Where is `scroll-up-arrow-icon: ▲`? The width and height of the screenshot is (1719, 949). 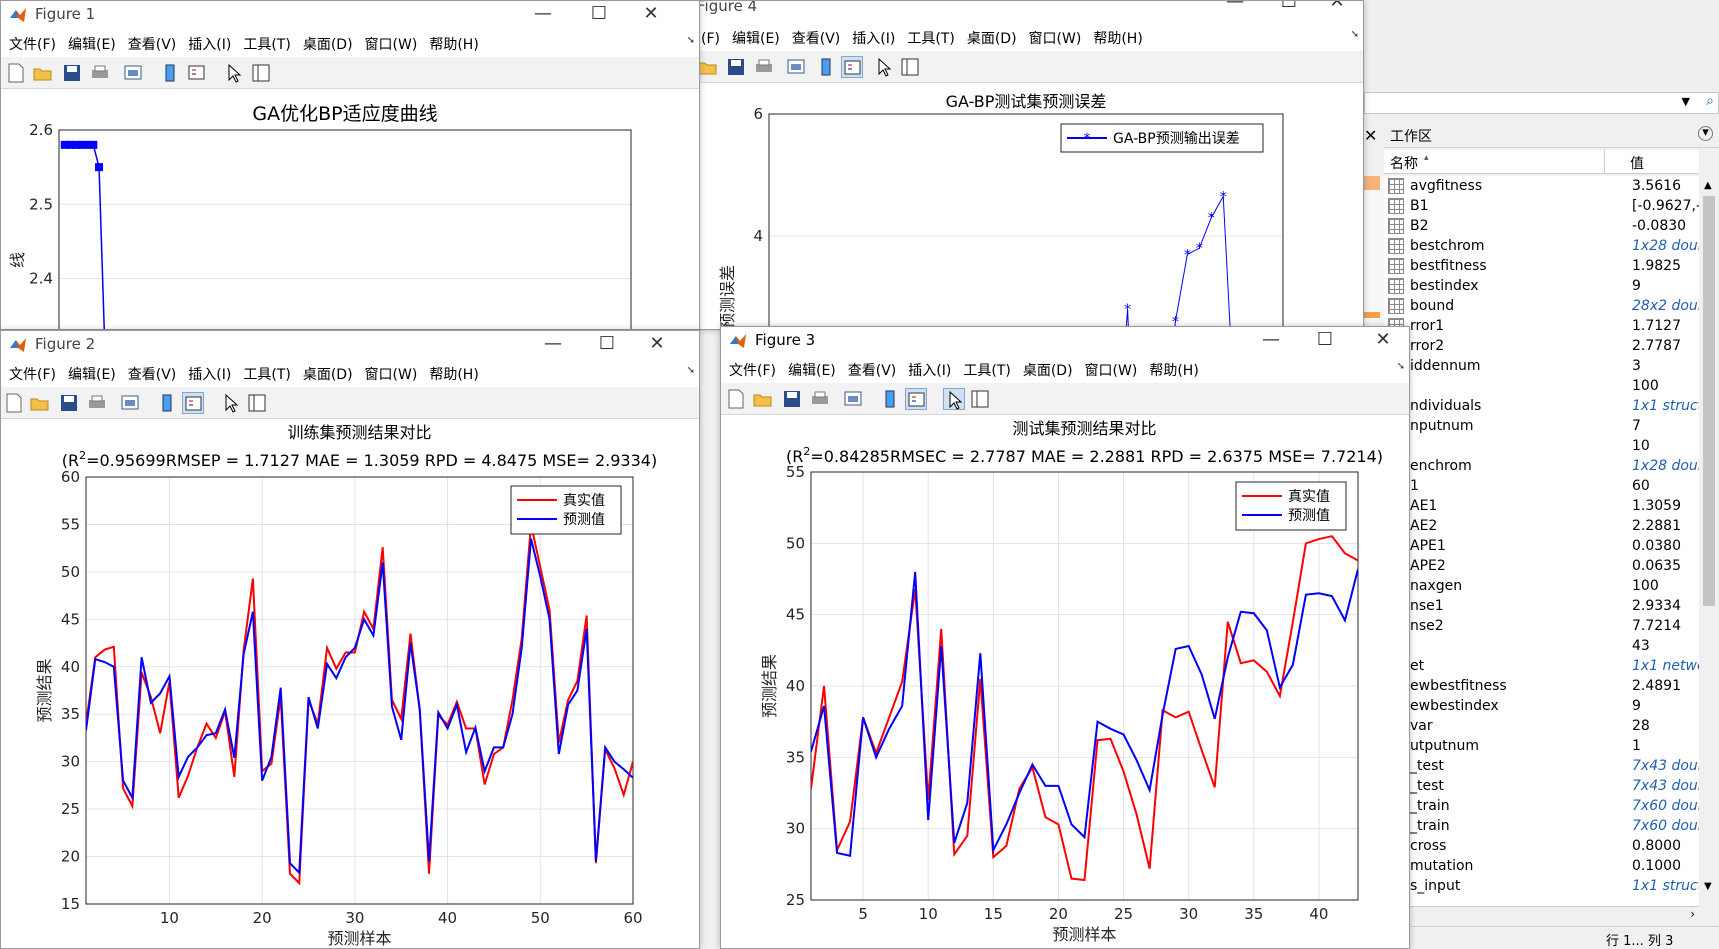 scroll-up-arrow-icon: ▲ is located at coordinates (1708, 185).